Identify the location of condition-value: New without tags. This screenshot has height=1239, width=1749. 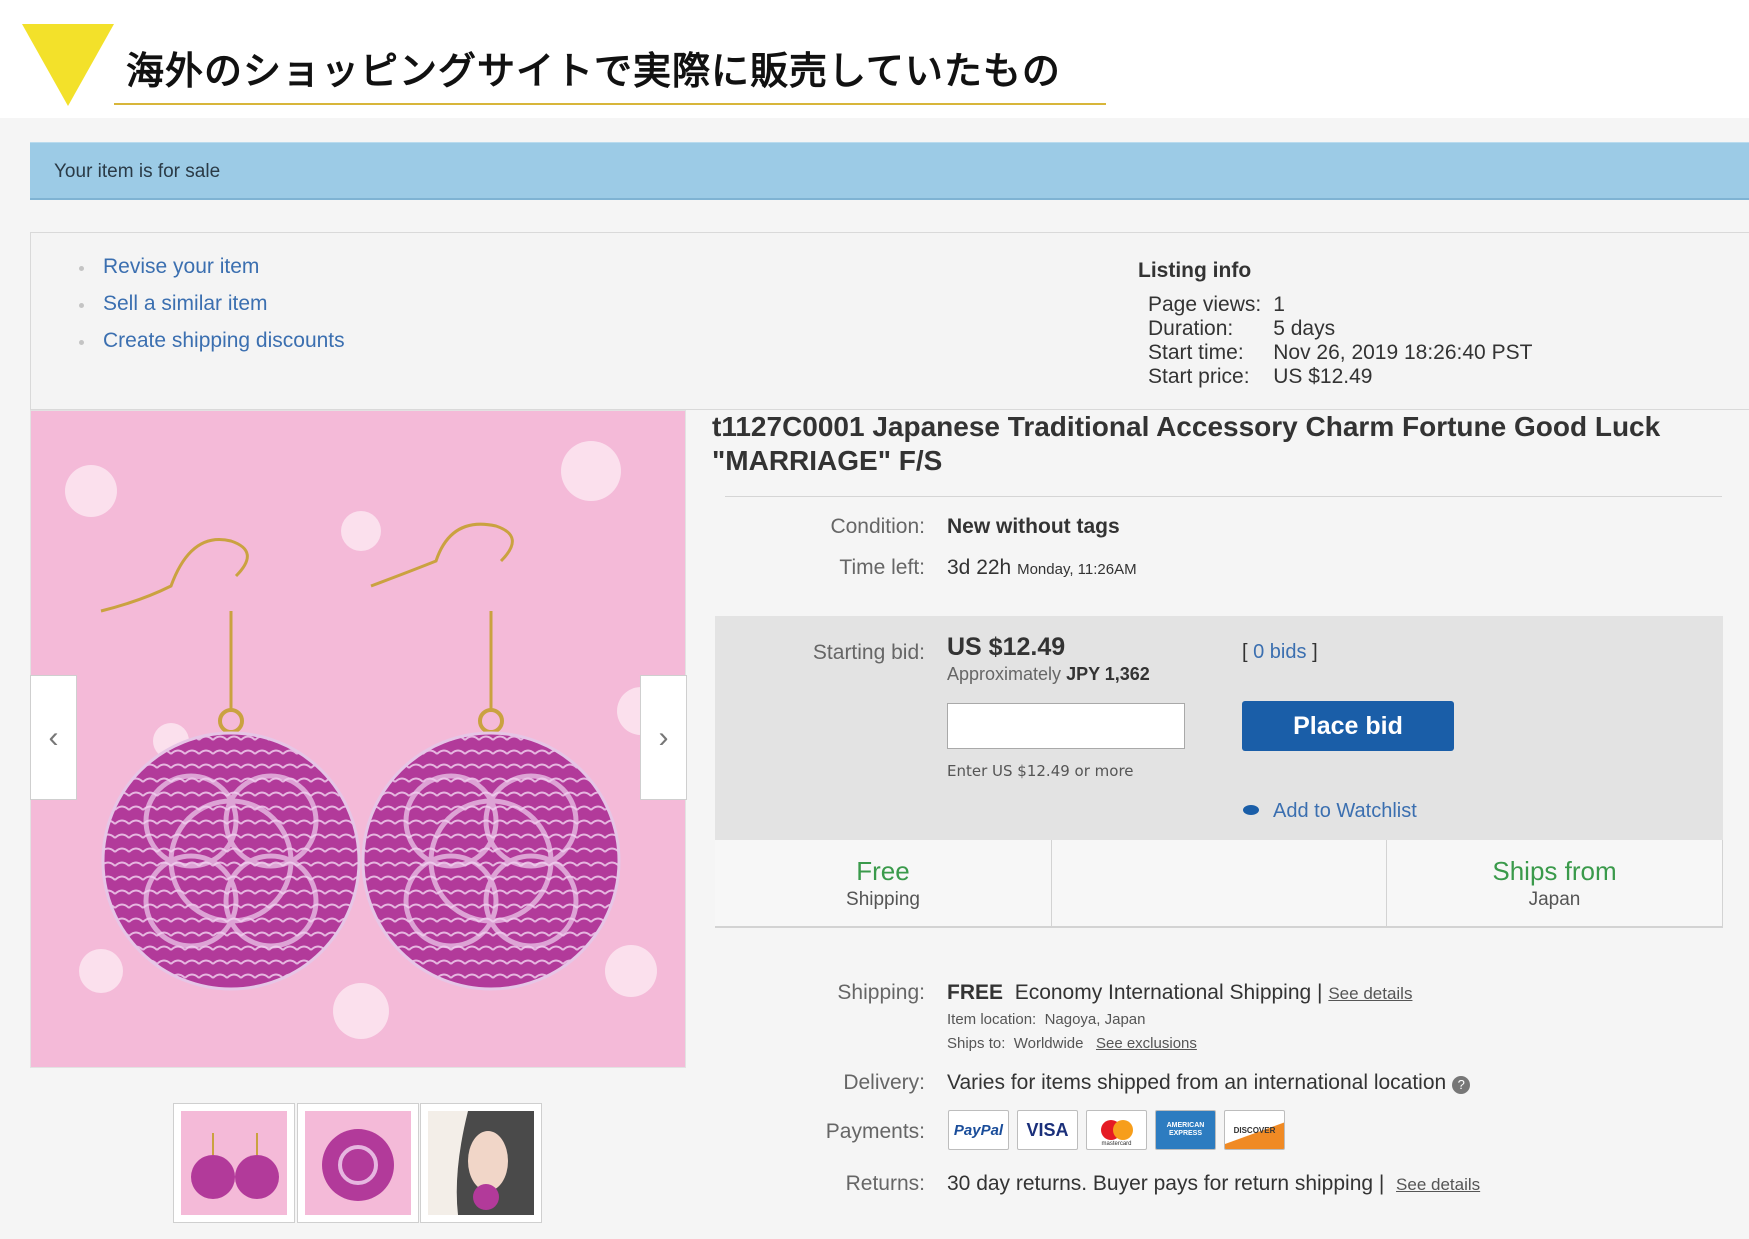
(1033, 526).